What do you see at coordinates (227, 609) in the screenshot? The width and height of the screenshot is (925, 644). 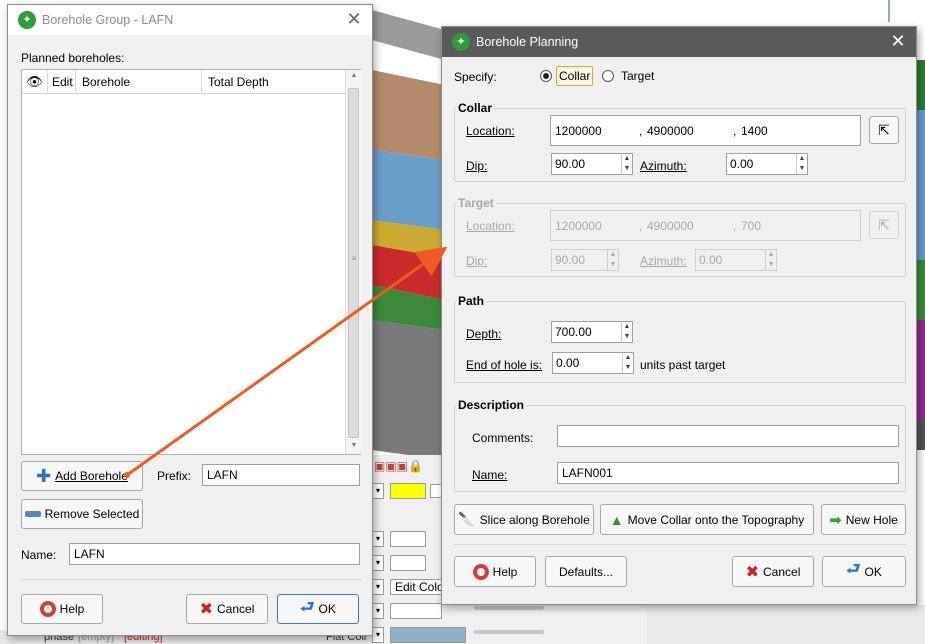 I see `cancel-button: ✖ Cancel` at bounding box center [227, 609].